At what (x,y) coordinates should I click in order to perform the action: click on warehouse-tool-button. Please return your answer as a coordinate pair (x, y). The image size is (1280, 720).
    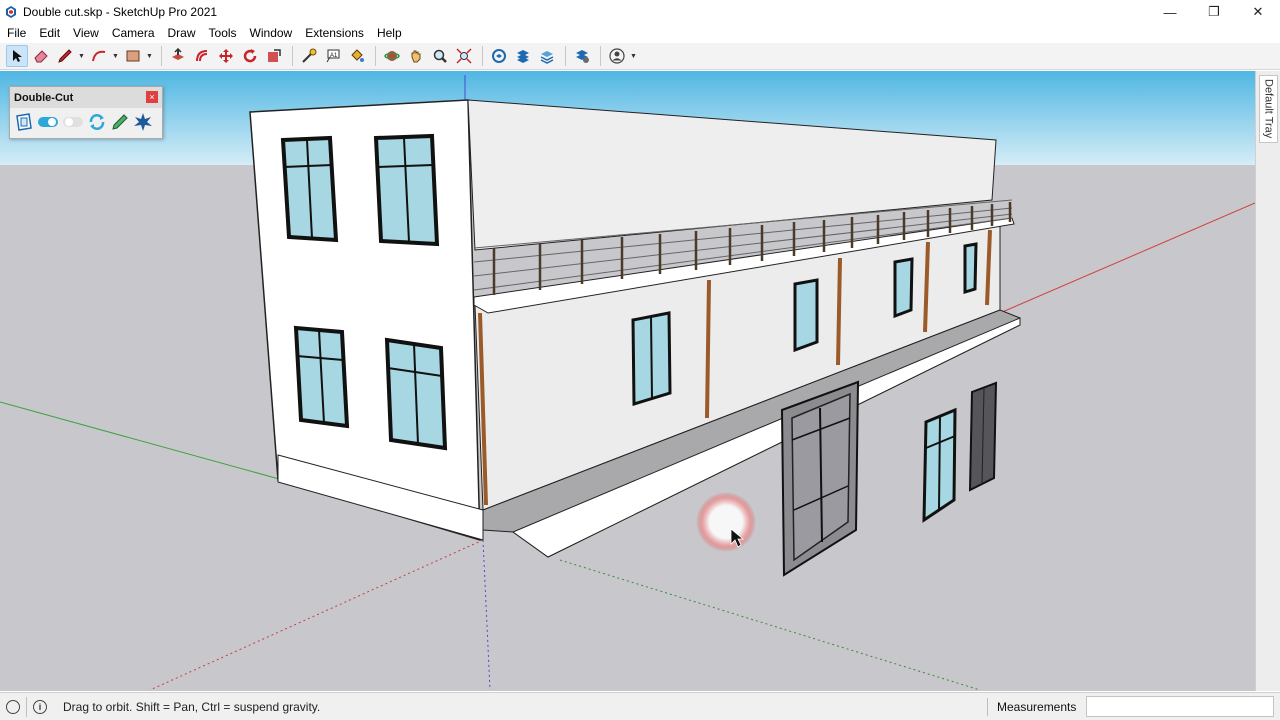
    Looking at the image, I should click on (499, 56).